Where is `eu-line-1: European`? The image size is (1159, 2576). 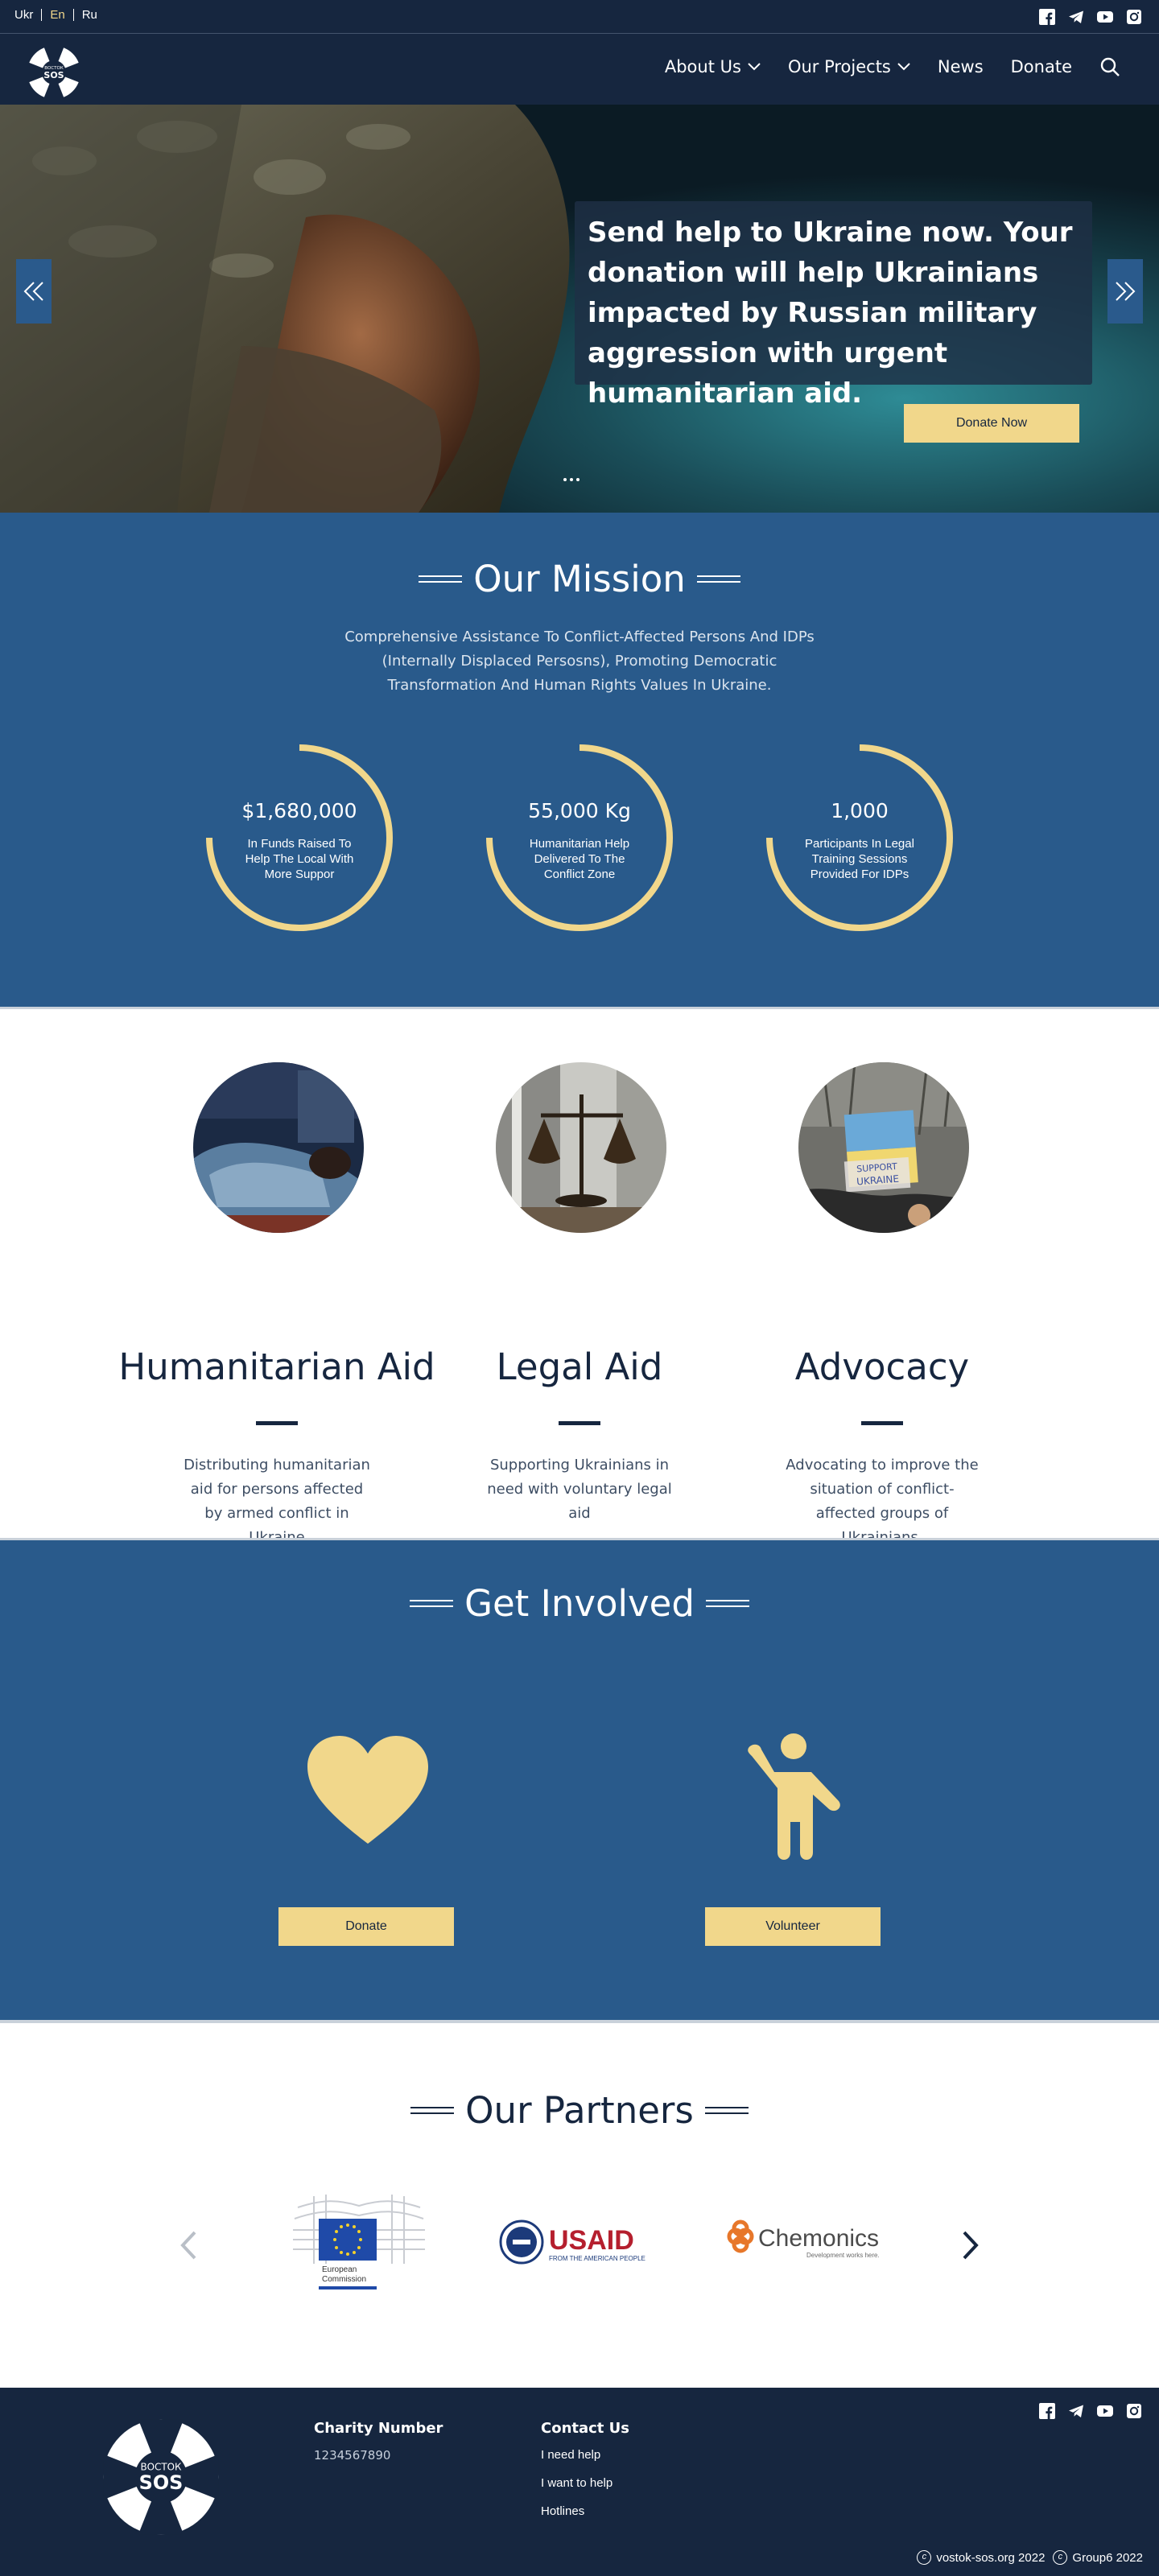 eu-line-1: European is located at coordinates (339, 2269).